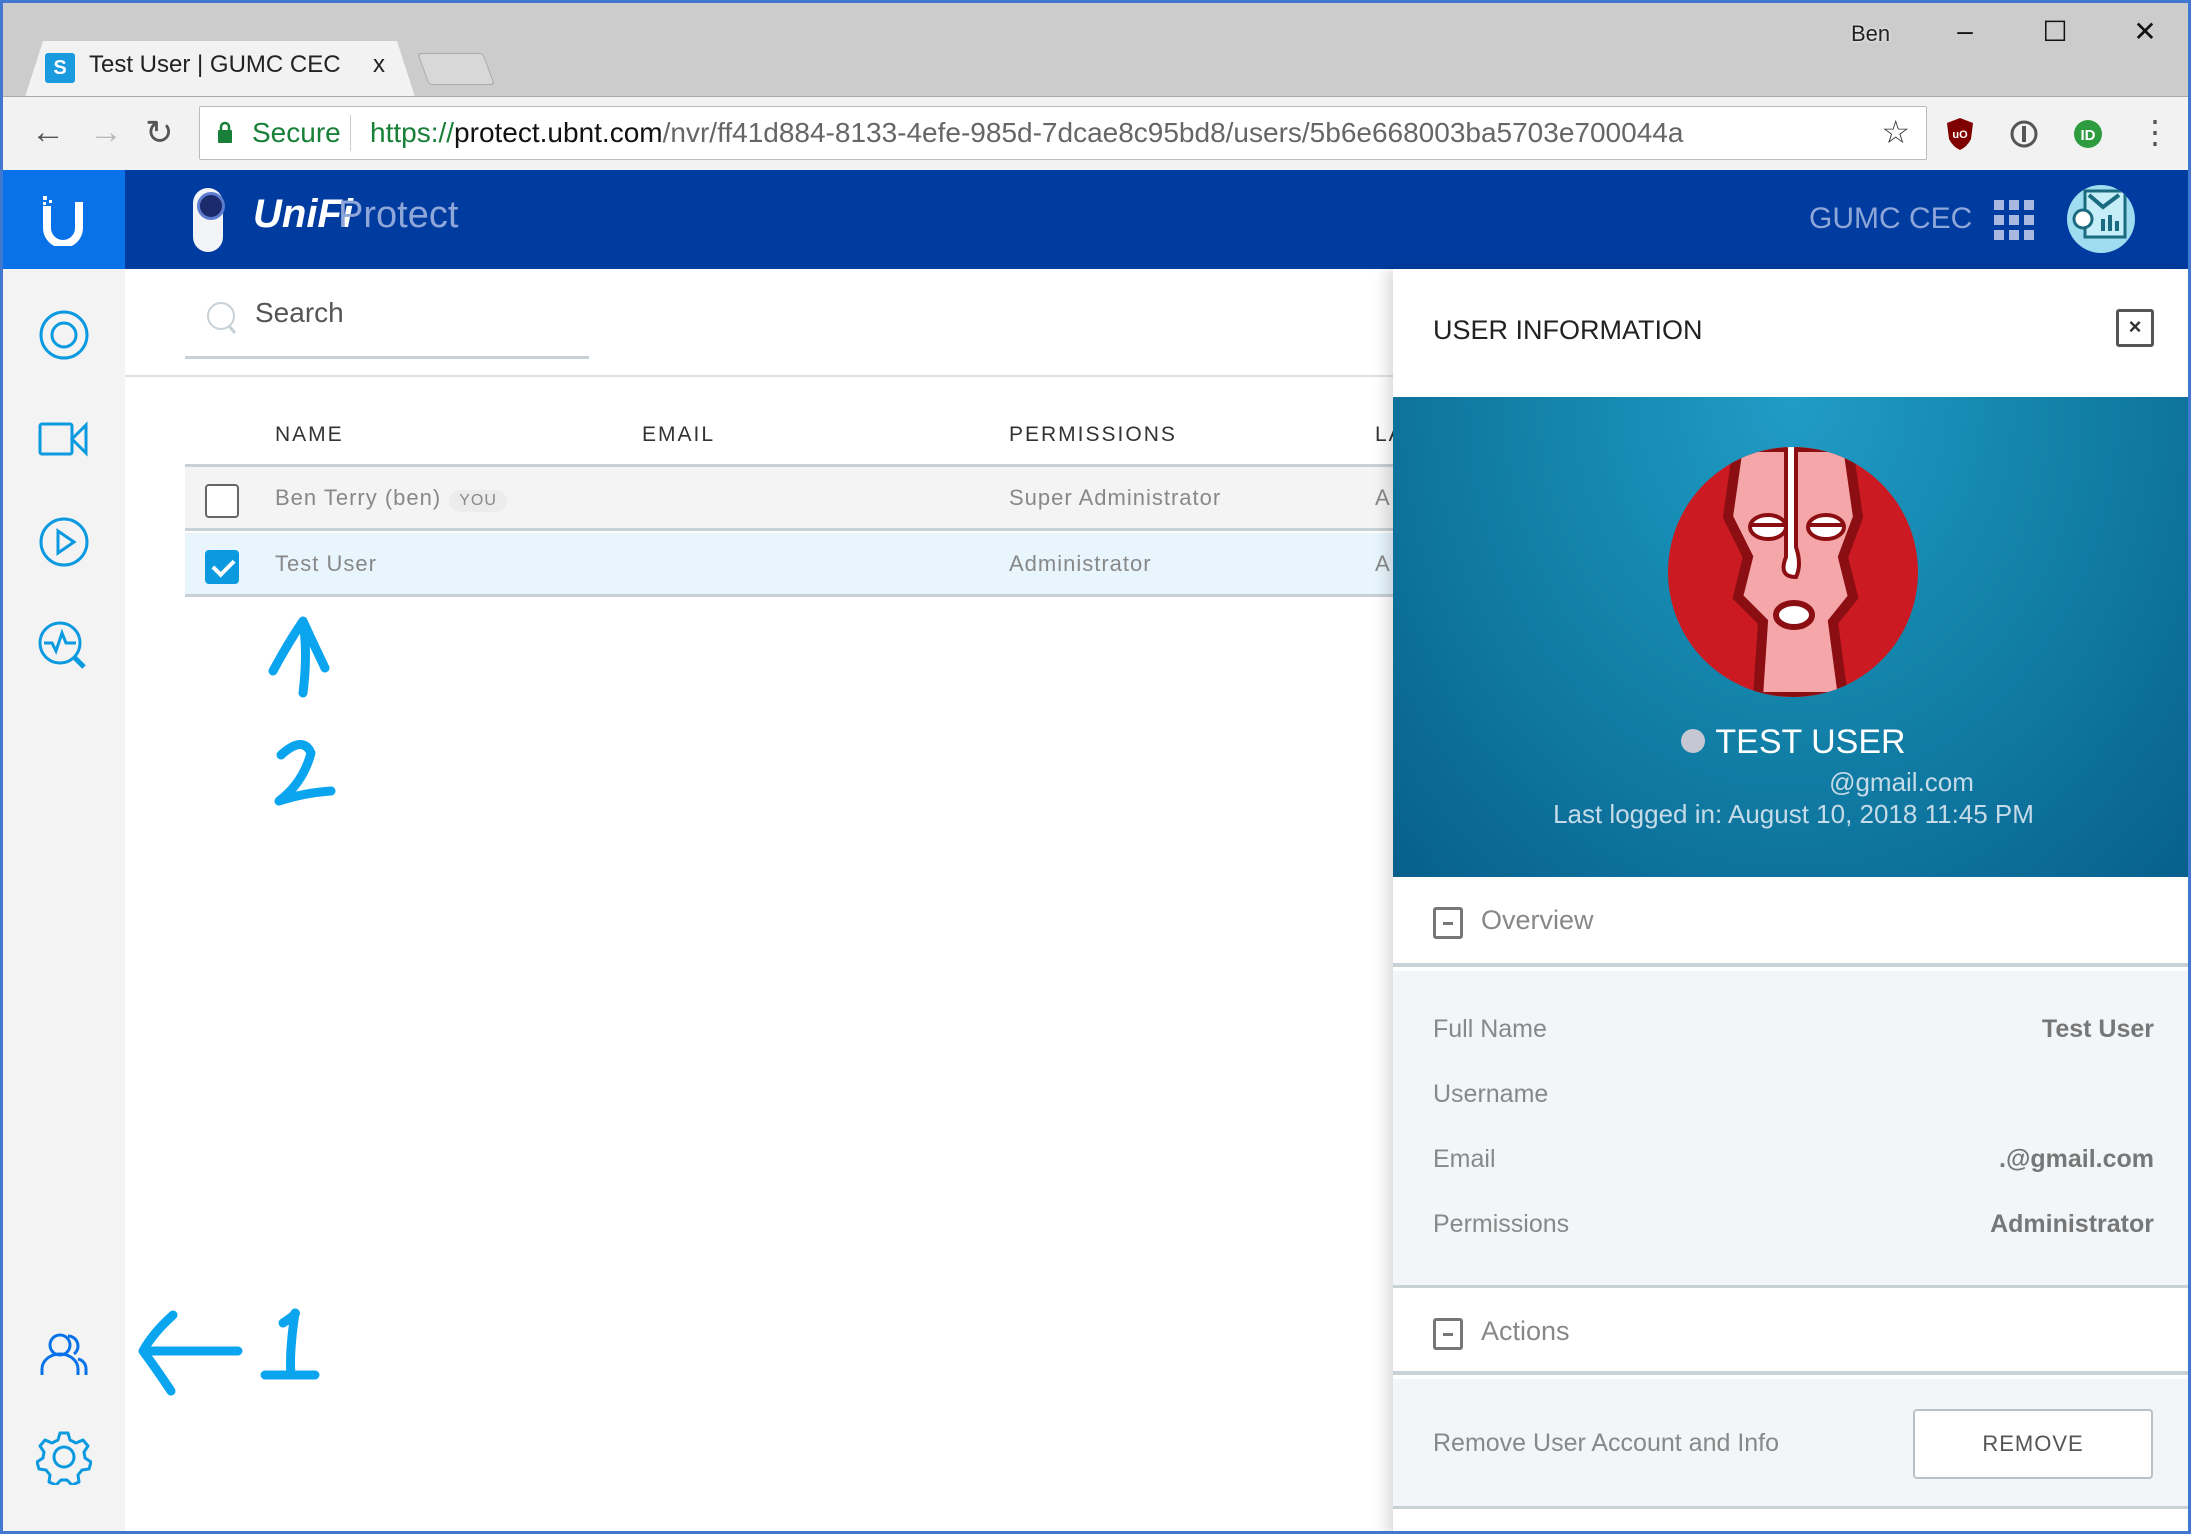  I want to click on panel-title: USER INFORMATION, so click(1568, 330).